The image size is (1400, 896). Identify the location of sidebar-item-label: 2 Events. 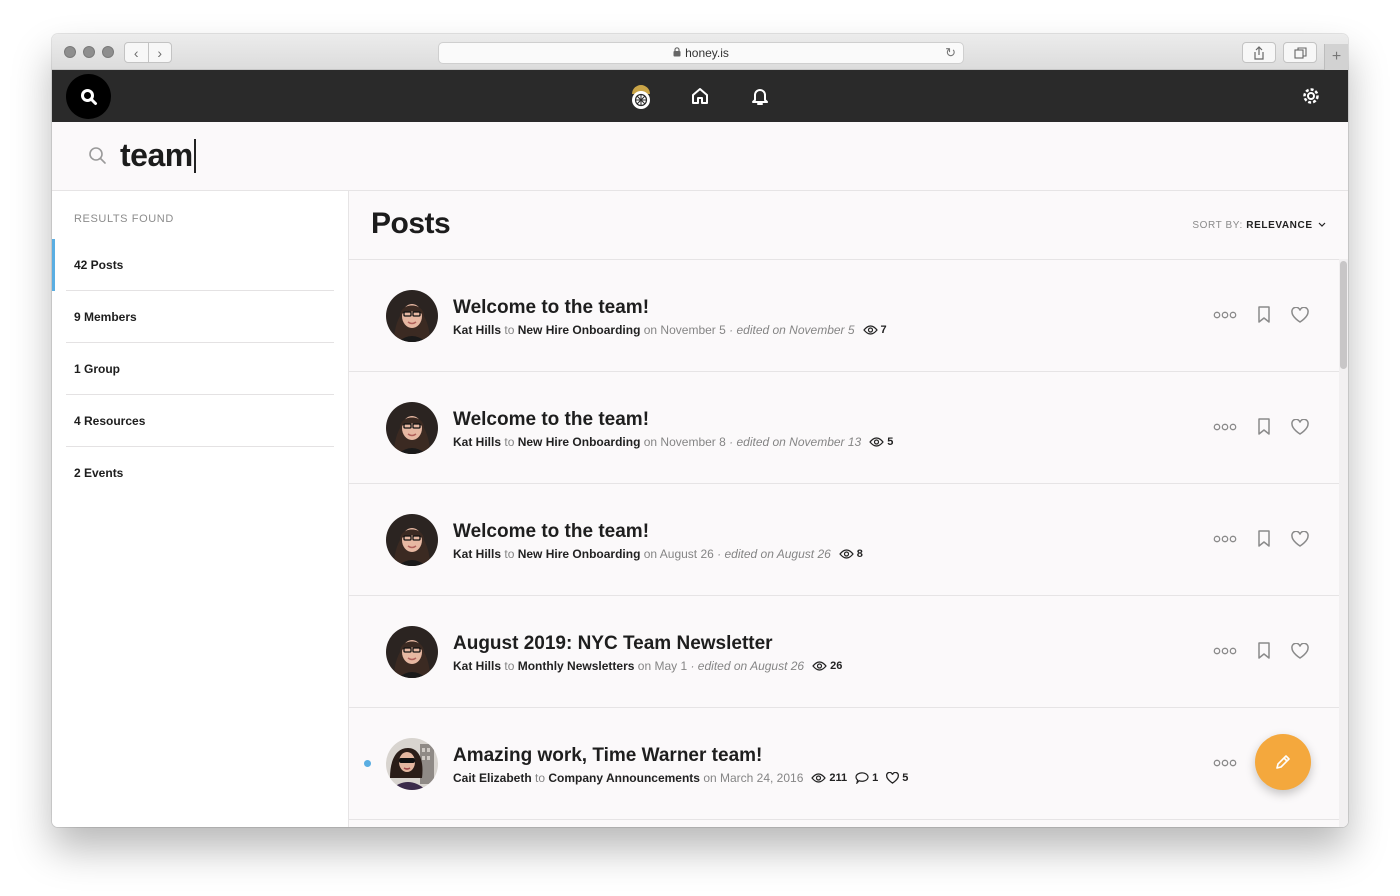
(99, 473).